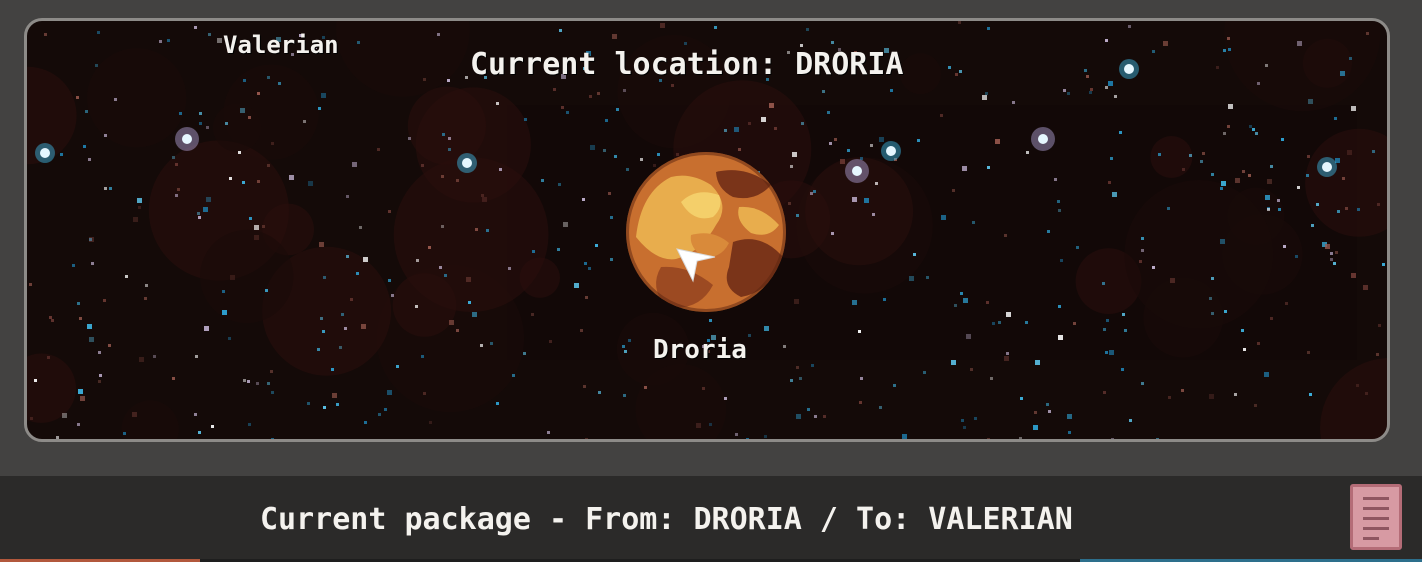 Image resolution: width=1422 pixels, height=562 pixels. I want to click on planet-droria, so click(706, 232).